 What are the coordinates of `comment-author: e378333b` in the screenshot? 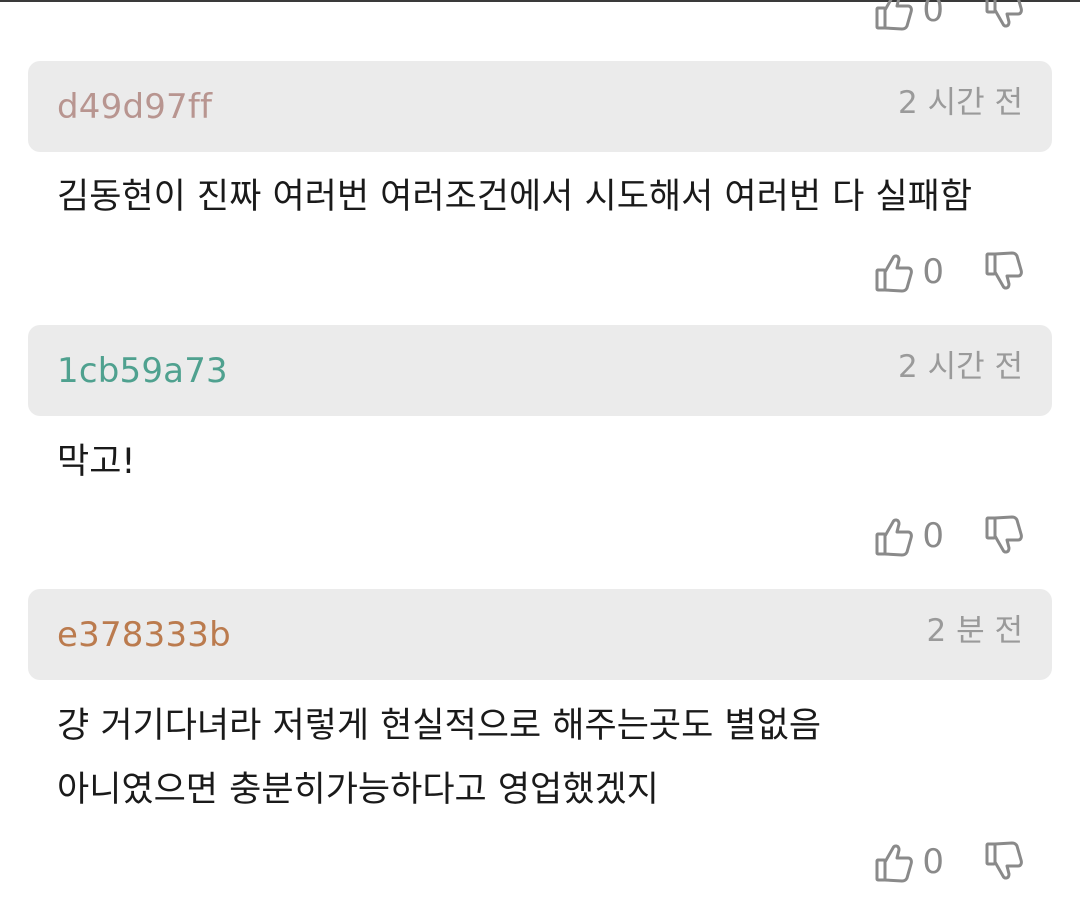 It's located at (144, 635).